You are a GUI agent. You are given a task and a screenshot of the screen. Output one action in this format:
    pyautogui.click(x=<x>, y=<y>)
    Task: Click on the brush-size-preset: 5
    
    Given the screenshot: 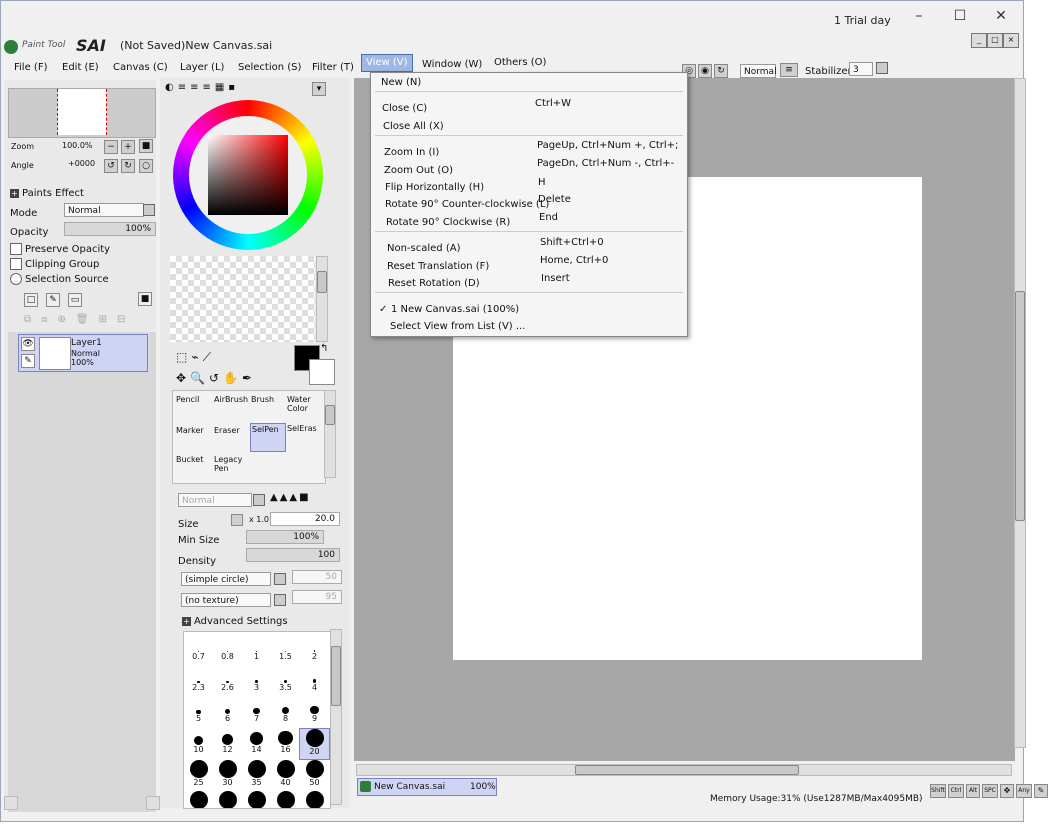 What is the action you would take?
    pyautogui.click(x=198, y=713)
    